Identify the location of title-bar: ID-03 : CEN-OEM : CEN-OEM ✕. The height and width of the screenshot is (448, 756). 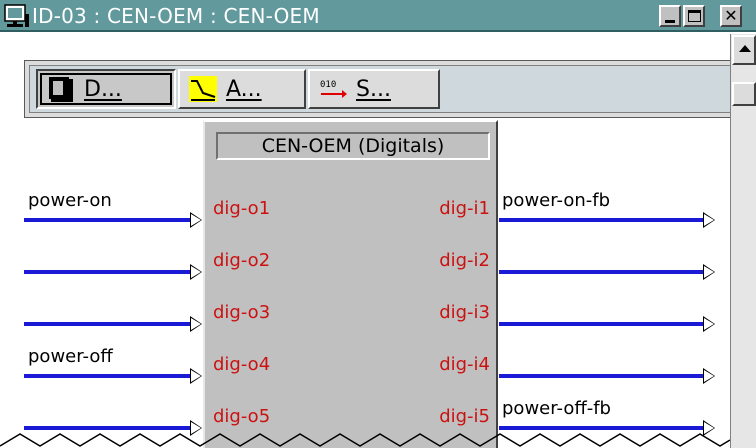
(378, 16).